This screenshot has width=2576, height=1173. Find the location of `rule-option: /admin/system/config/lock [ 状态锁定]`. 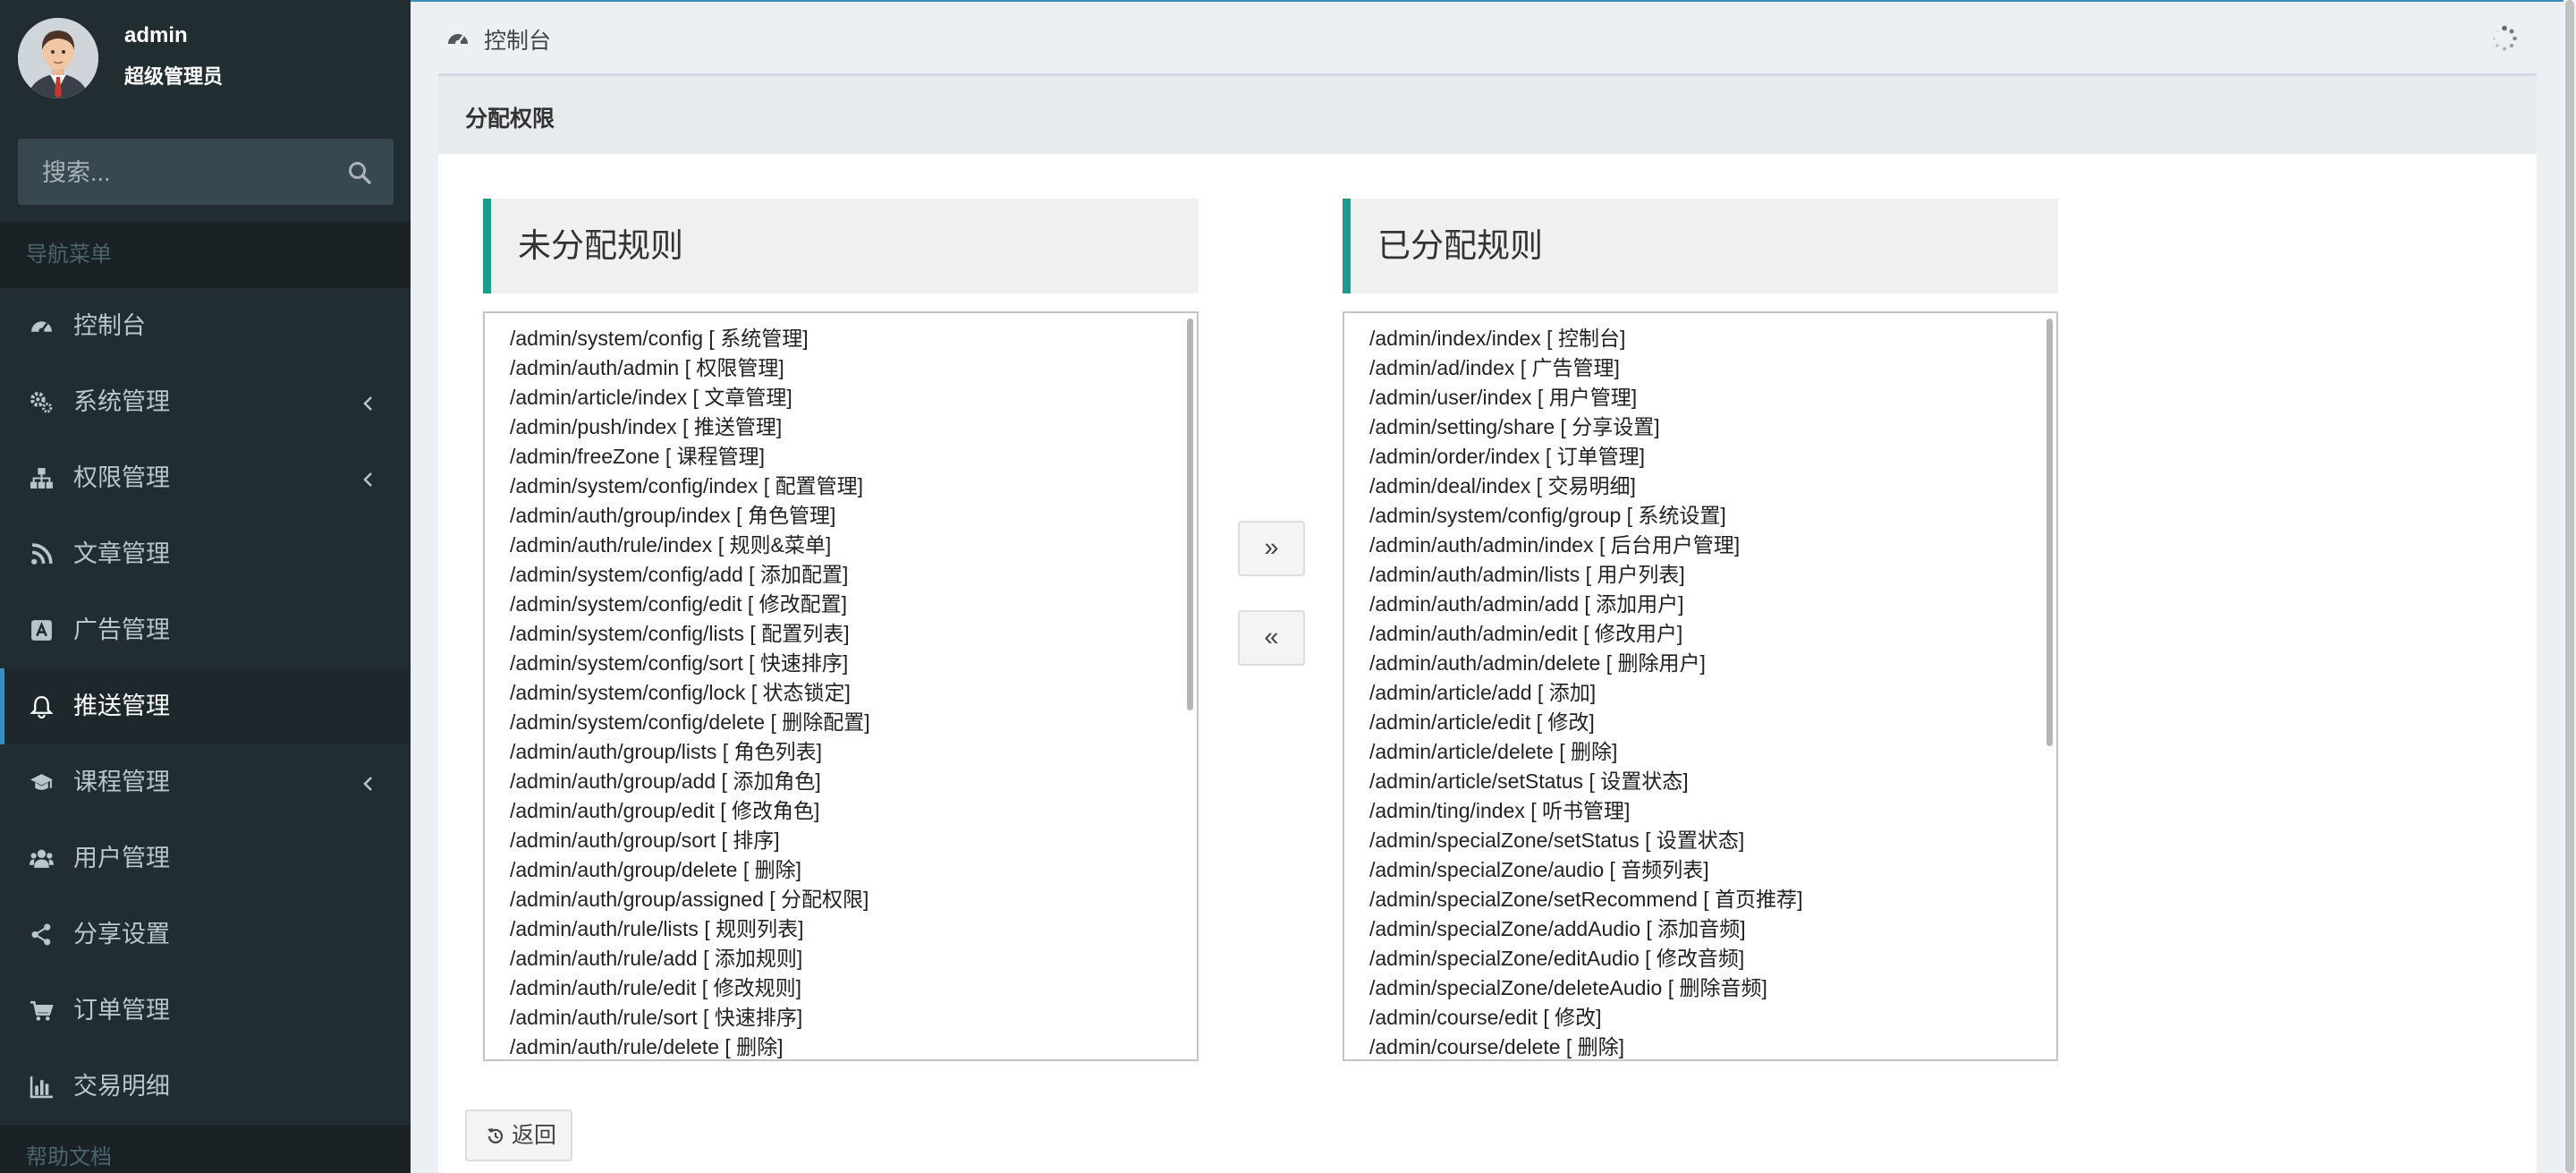

rule-option: /admin/system/config/lock [ 状态锁定] is located at coordinates (853, 693).